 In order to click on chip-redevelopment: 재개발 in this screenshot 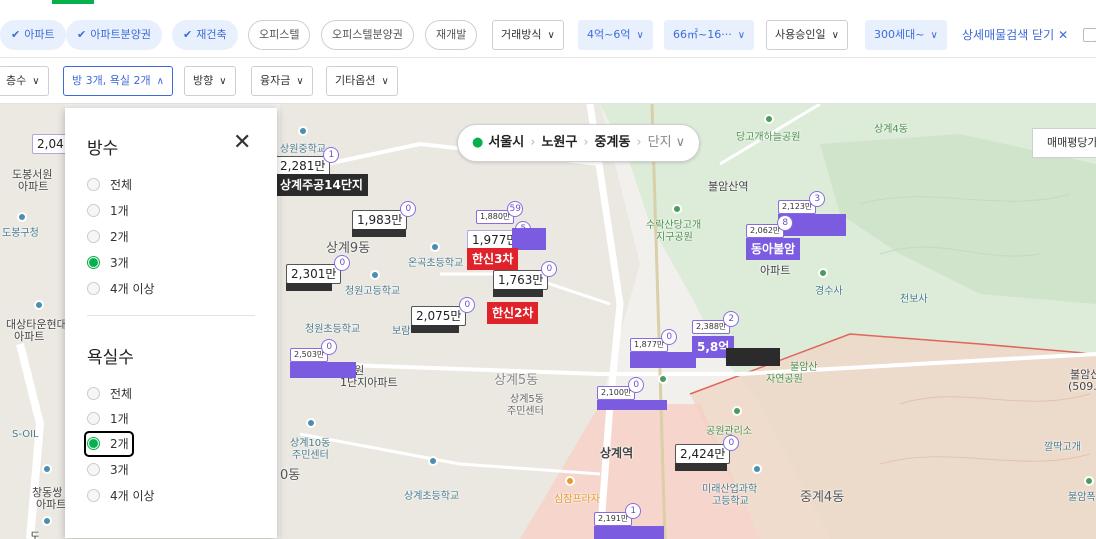, I will do `click(451, 35)`.